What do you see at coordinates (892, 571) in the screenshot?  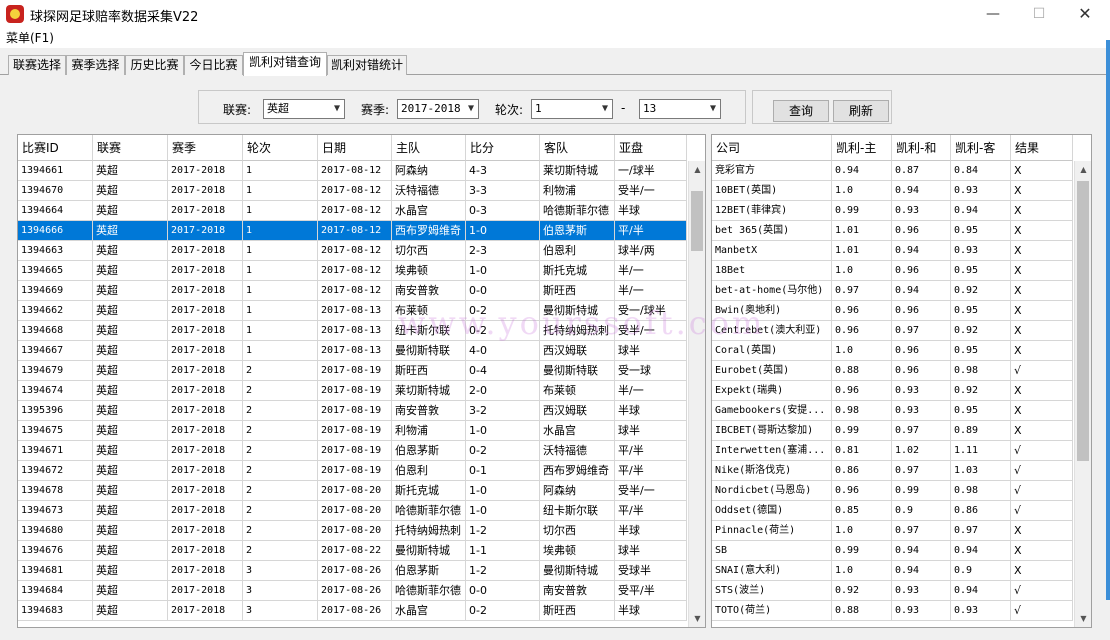 I see `table-row: SNAI(意大利) 1.0 0.94 0.9 X` at bounding box center [892, 571].